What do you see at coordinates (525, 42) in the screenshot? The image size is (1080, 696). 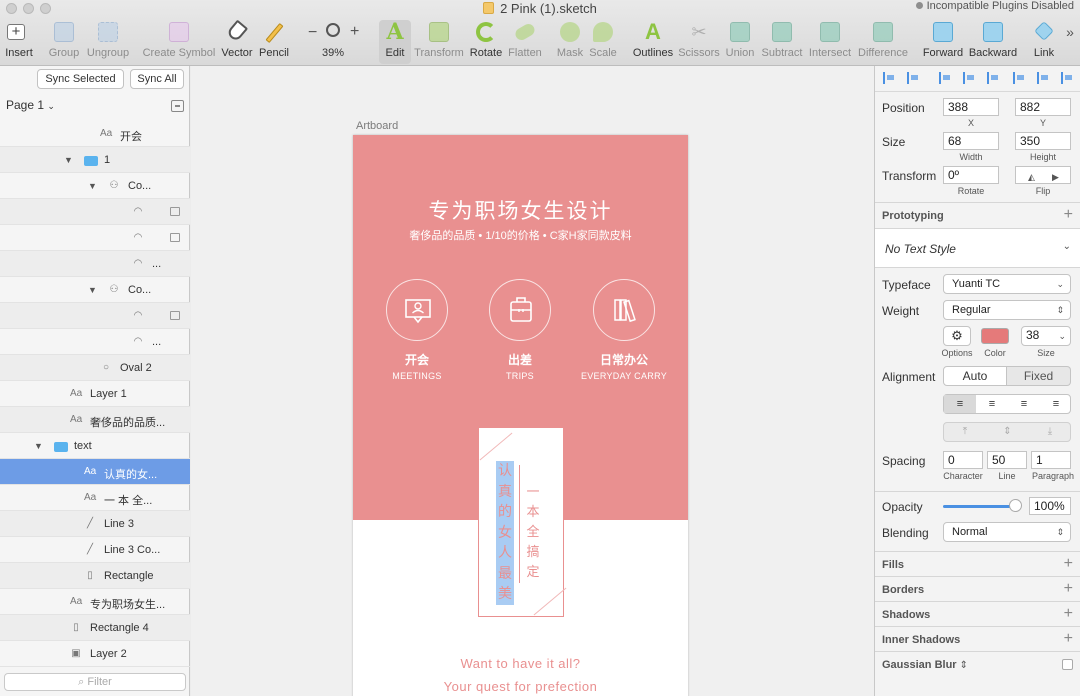 I see `flatten-button: Flatten` at bounding box center [525, 42].